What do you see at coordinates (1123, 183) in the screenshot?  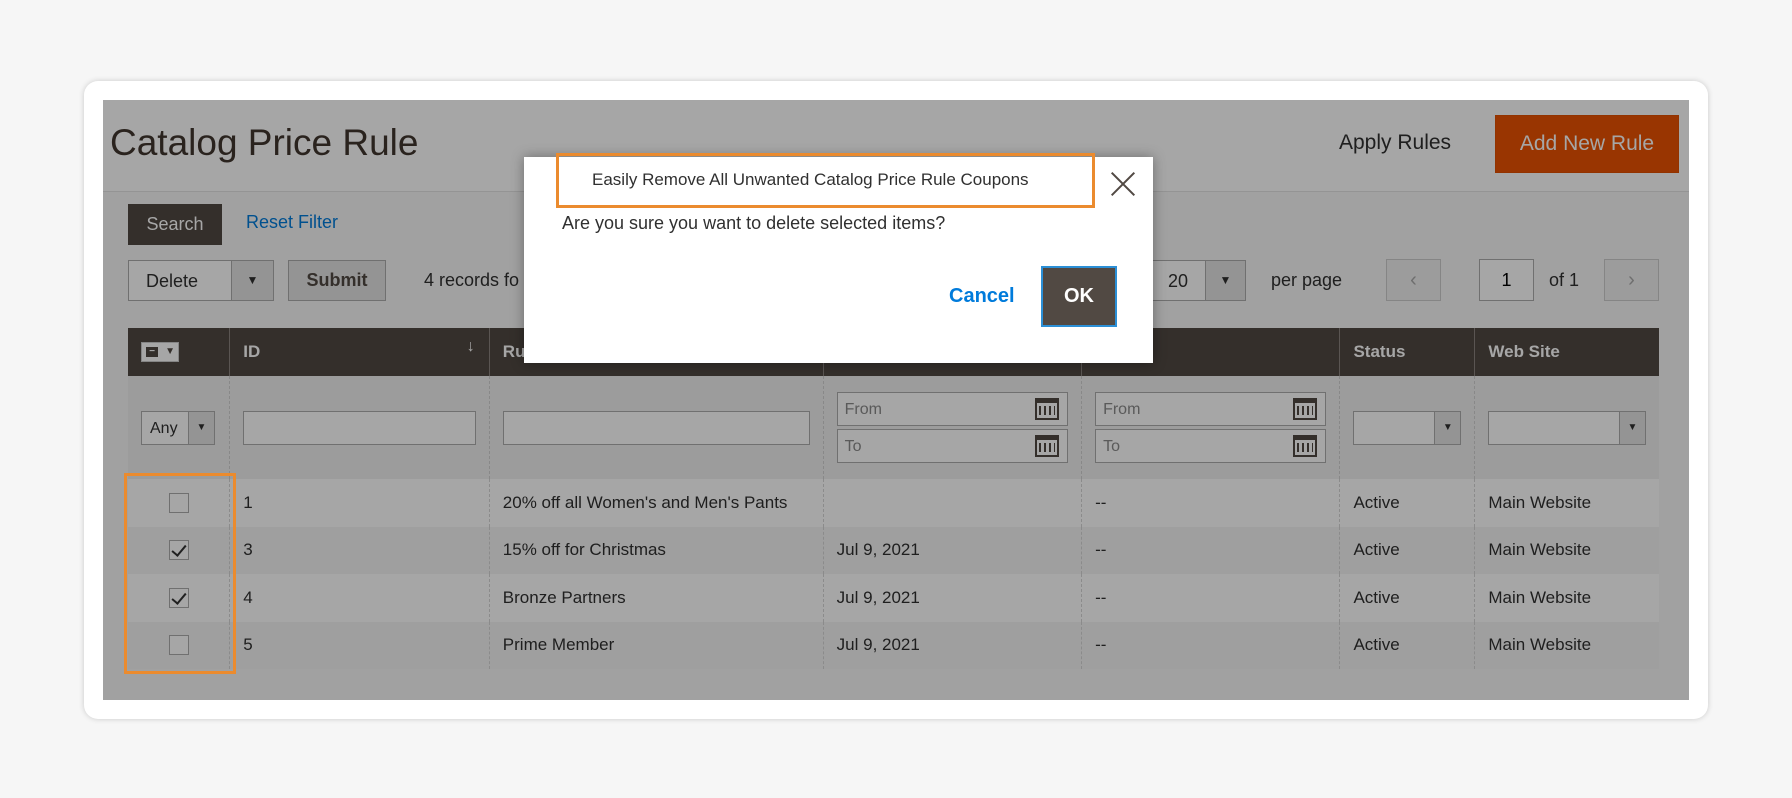 I see `close-icon` at bounding box center [1123, 183].